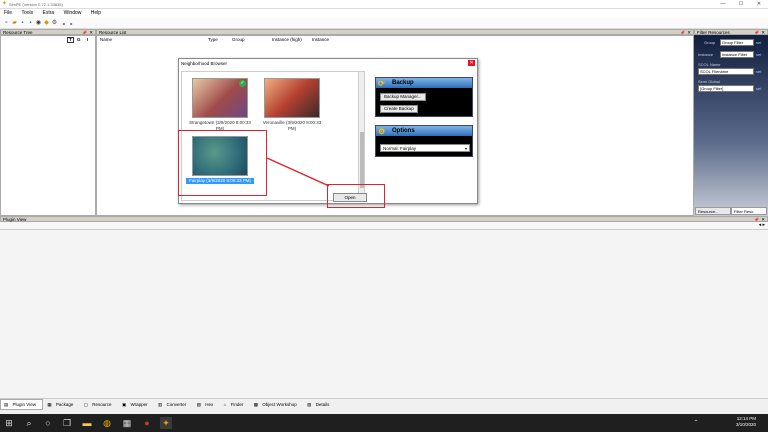  What do you see at coordinates (759, 4) in the screenshot?
I see `close-window-button: ✕` at bounding box center [759, 4].